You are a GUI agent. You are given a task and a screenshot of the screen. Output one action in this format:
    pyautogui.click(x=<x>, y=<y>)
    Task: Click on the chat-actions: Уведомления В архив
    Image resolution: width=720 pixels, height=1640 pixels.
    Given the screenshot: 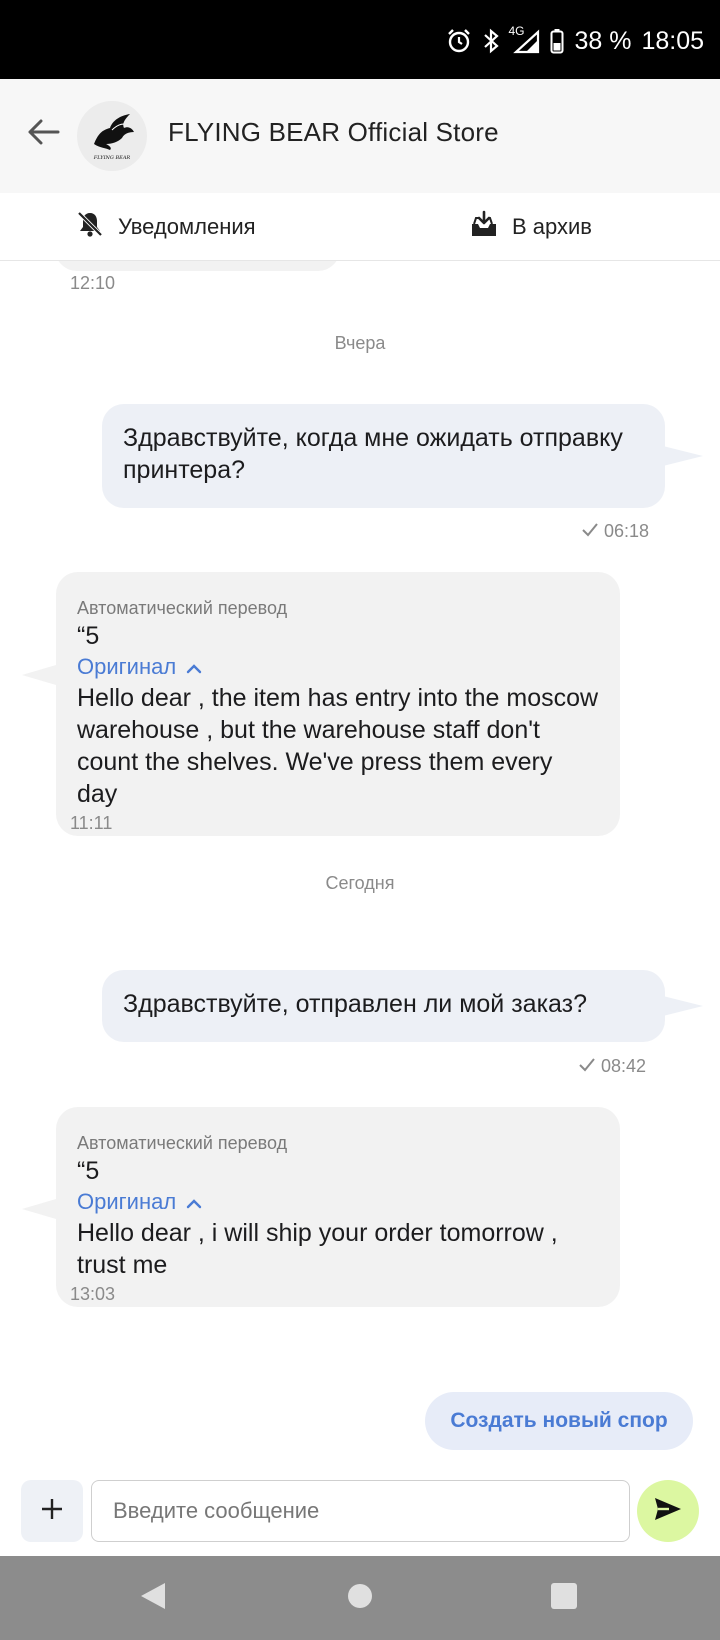 What is the action you would take?
    pyautogui.click(x=360, y=227)
    